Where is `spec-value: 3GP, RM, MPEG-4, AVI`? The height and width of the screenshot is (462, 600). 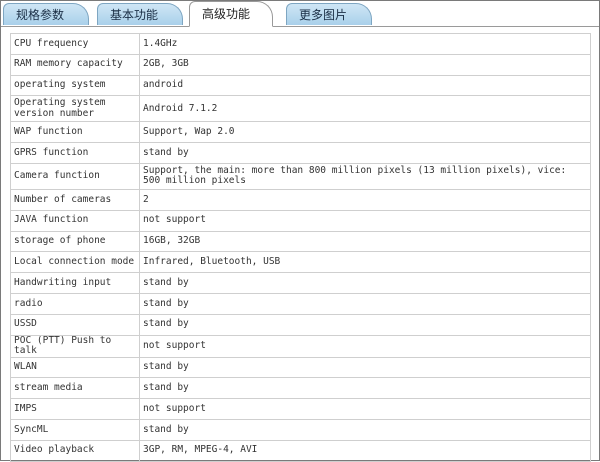 spec-value: 3GP, RM, MPEG-4, AVI is located at coordinates (365, 450).